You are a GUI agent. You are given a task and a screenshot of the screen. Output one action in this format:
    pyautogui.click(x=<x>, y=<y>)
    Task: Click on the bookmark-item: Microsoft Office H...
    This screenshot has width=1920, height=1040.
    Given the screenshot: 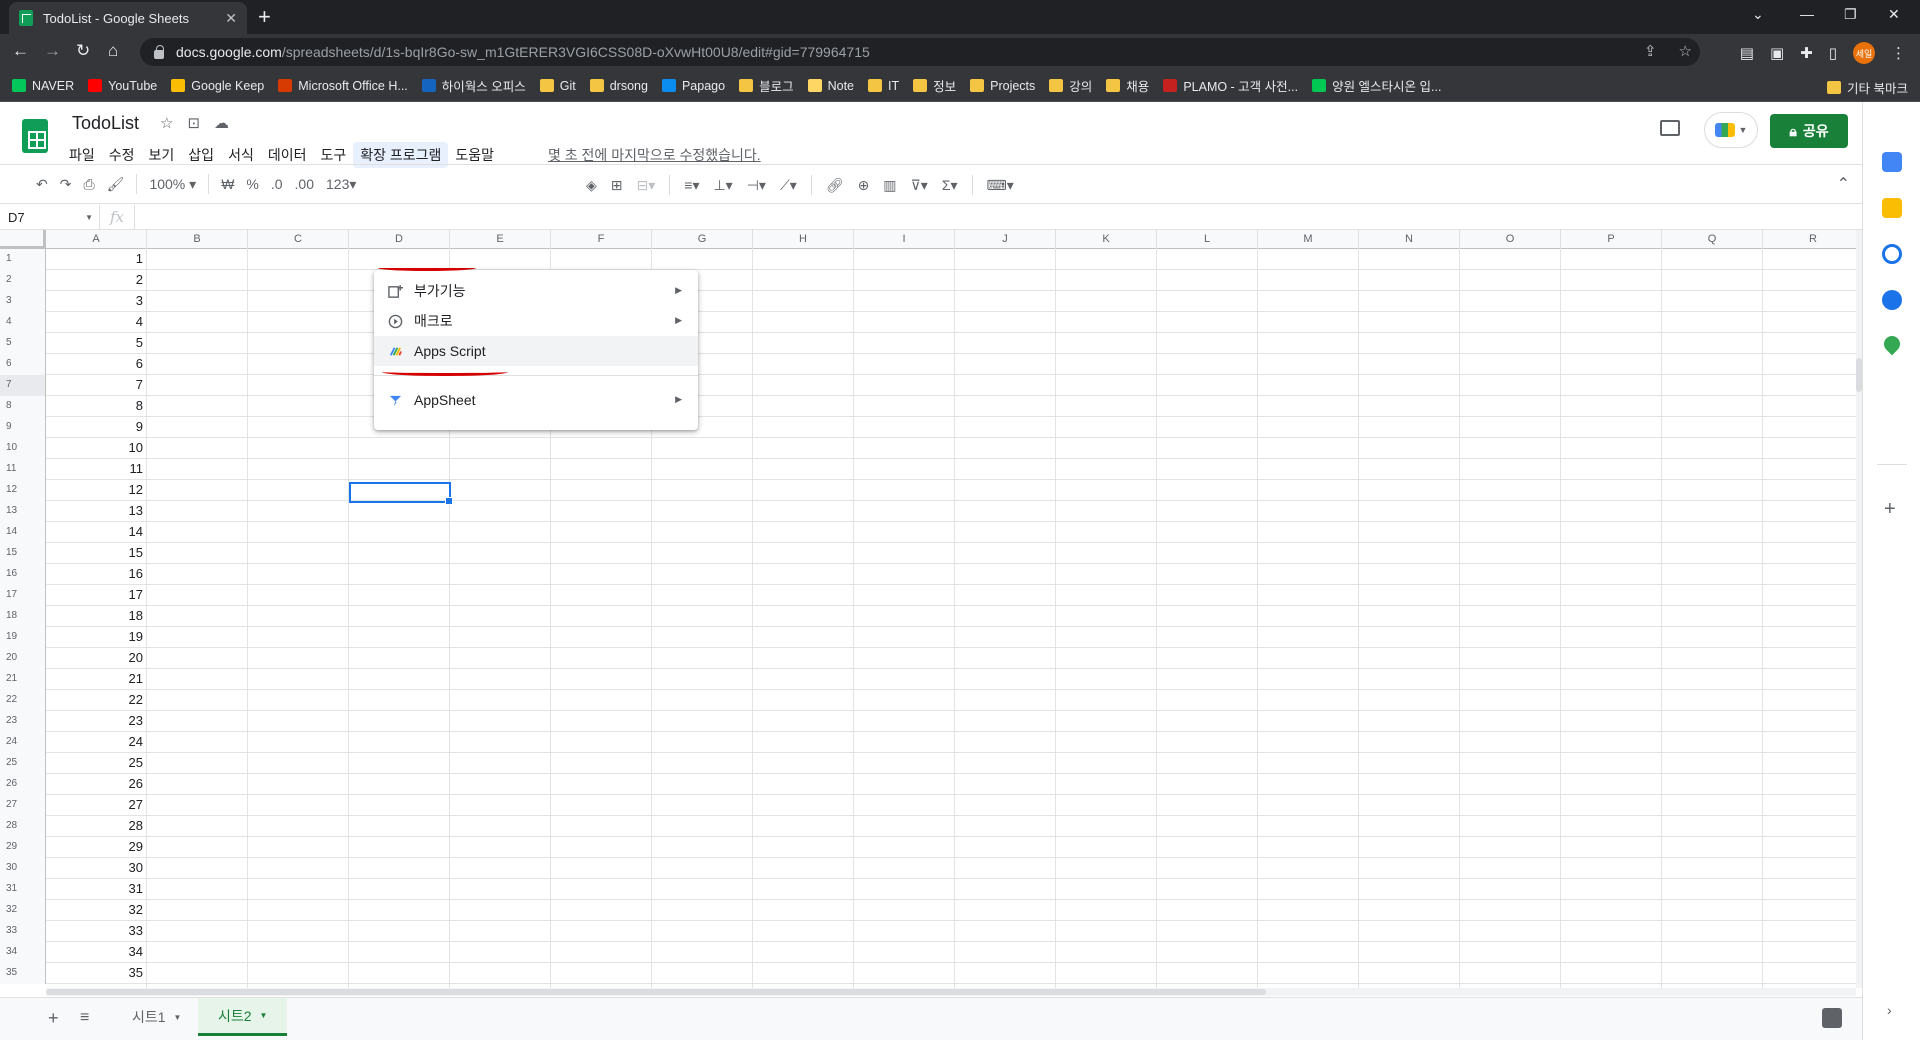 What is the action you would take?
    pyautogui.click(x=343, y=86)
    